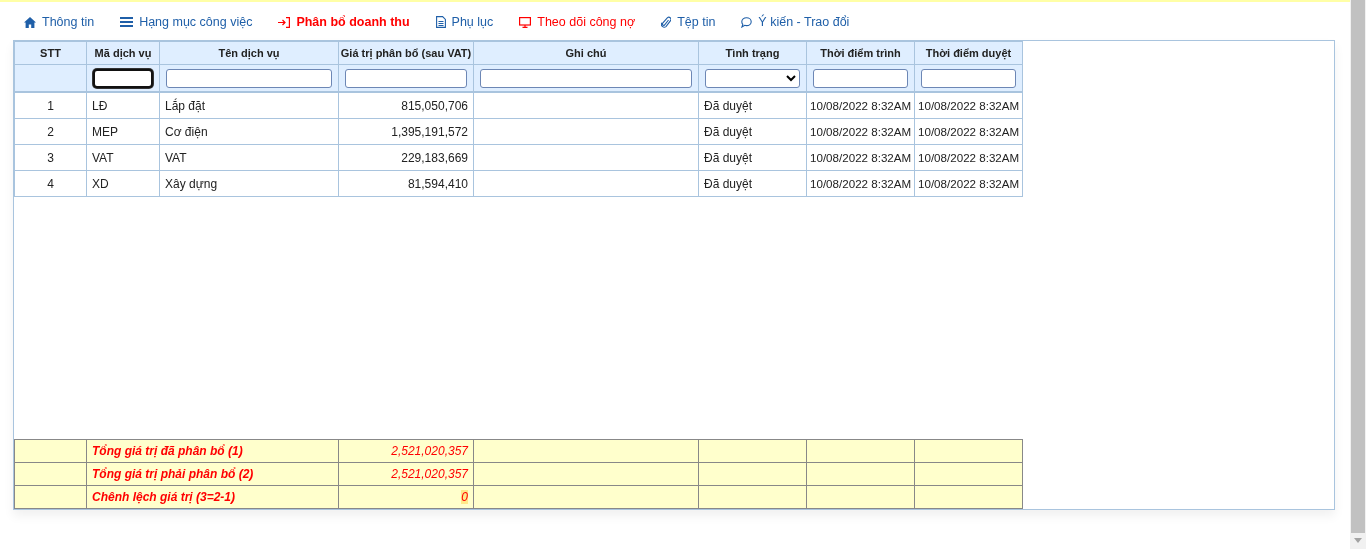 Image resolution: width=1366 pixels, height=549 pixels. Describe the element at coordinates (525, 22) in the screenshot. I see `monitor-icon` at that location.